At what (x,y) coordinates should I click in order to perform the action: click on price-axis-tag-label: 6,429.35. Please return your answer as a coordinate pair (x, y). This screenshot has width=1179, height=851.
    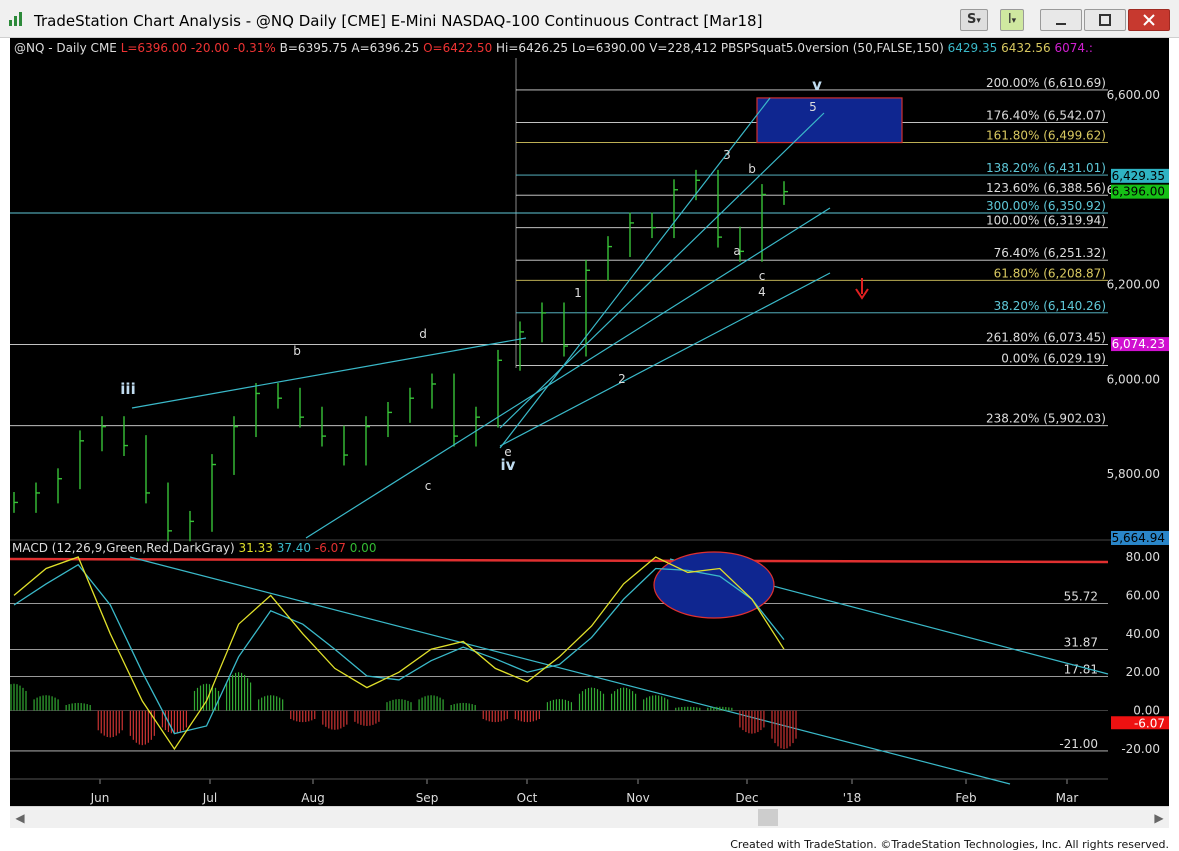
    Looking at the image, I should click on (1138, 176).